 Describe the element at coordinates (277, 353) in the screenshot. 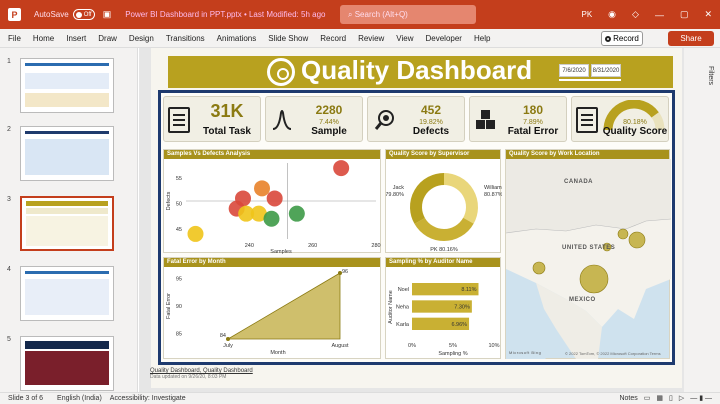

I see `area-x-title: Month` at that location.